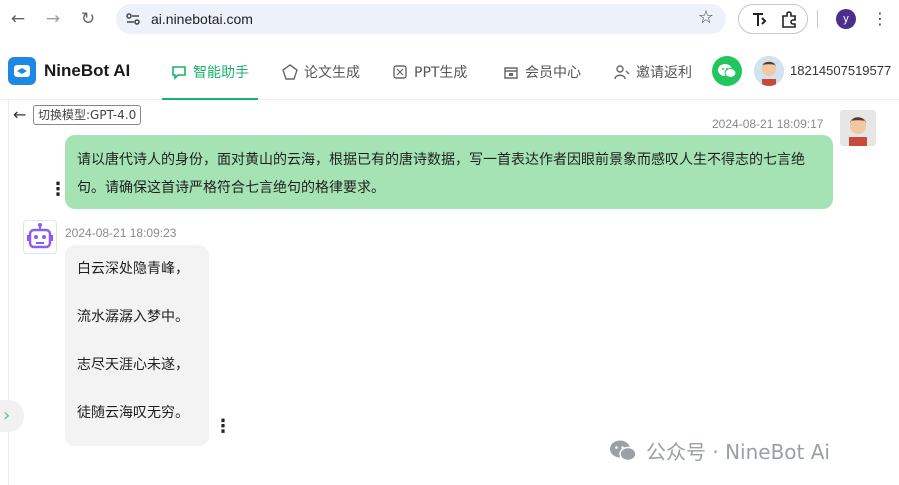 This screenshot has width=899, height=485. What do you see at coordinates (133, 19) in the screenshot?
I see `site-info-icon` at bounding box center [133, 19].